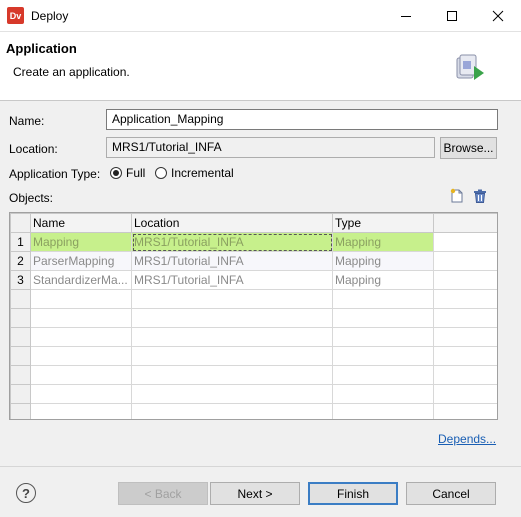 The width and height of the screenshot is (521, 517). What do you see at coordinates (465, 223) in the screenshot?
I see `column-header-filler` at bounding box center [465, 223].